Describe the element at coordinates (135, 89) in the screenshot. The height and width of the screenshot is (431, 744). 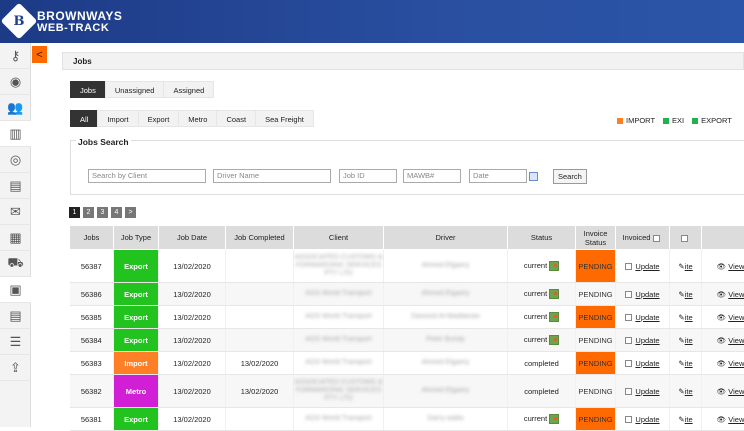
I see `tab-unassigned: Unassigned` at that location.